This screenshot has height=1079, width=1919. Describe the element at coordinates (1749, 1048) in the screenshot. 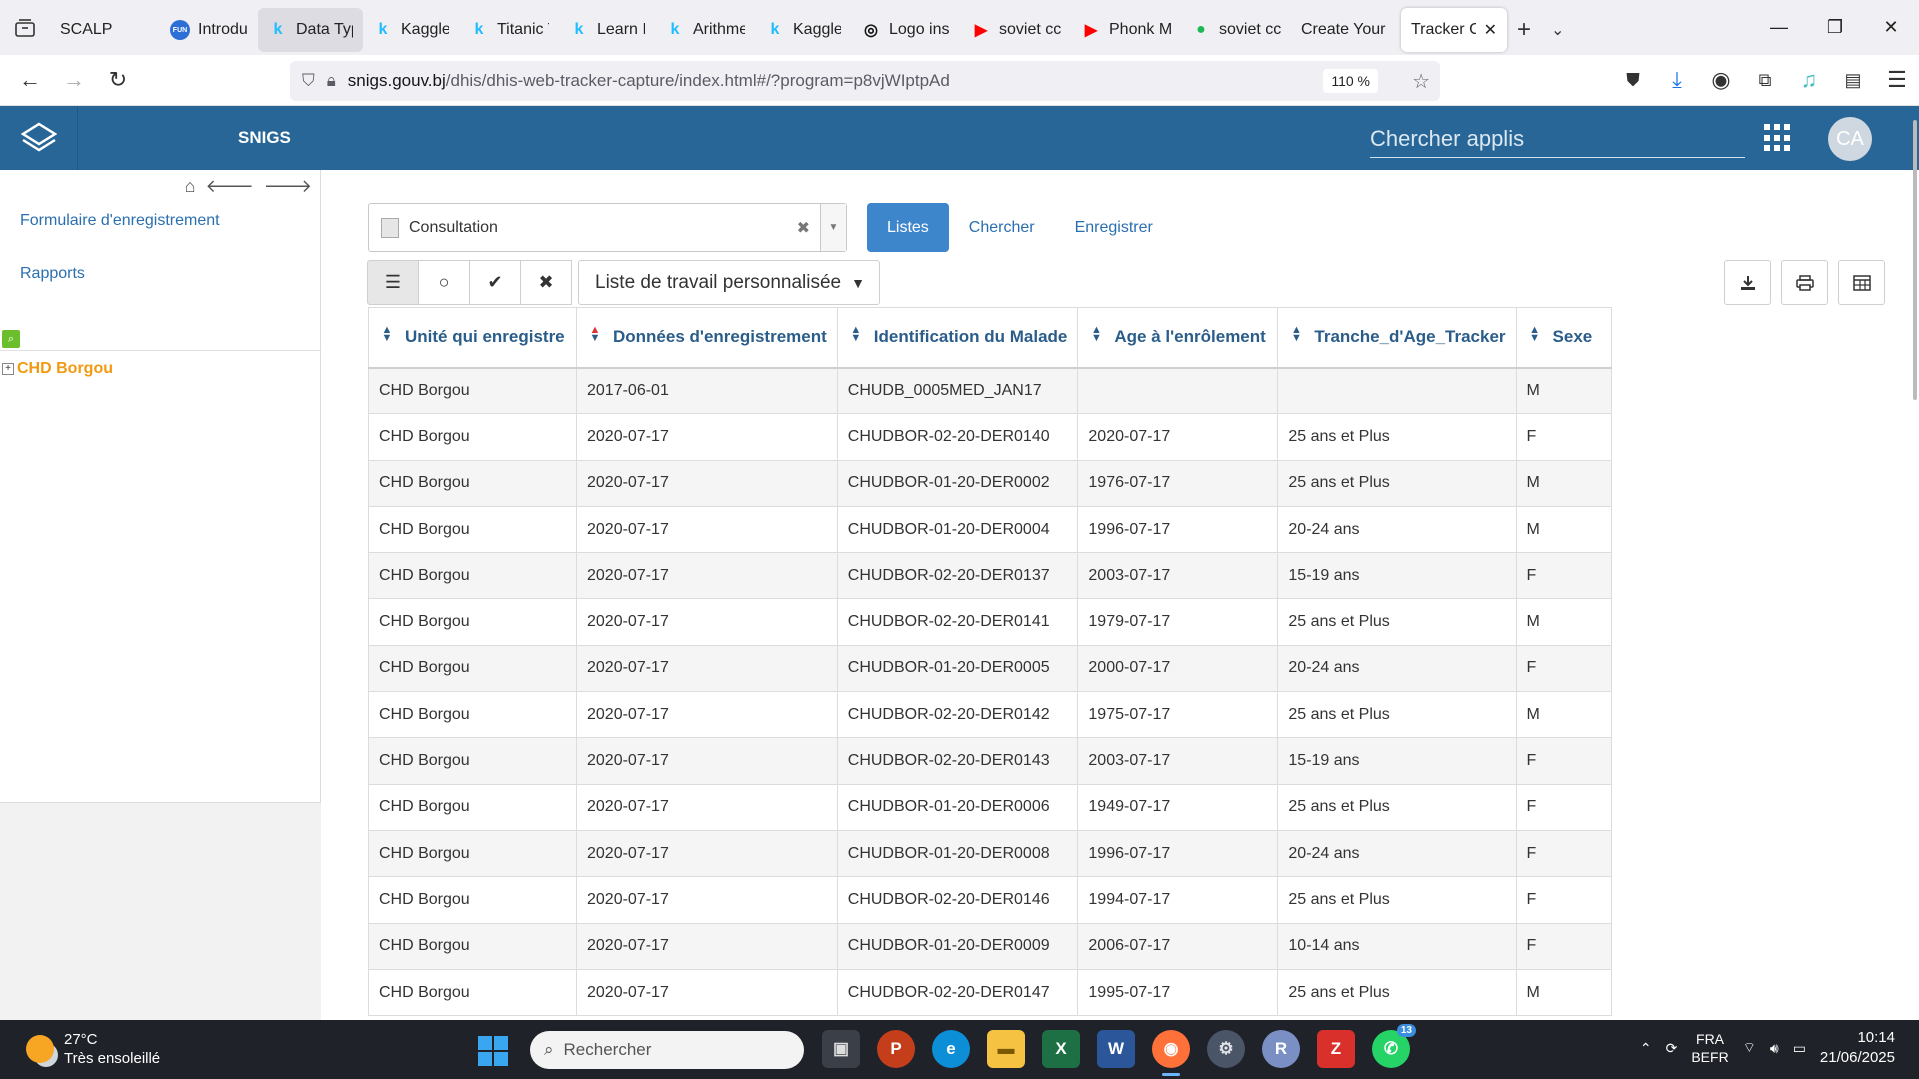

I see `wifi-icon: ⌔` at that location.